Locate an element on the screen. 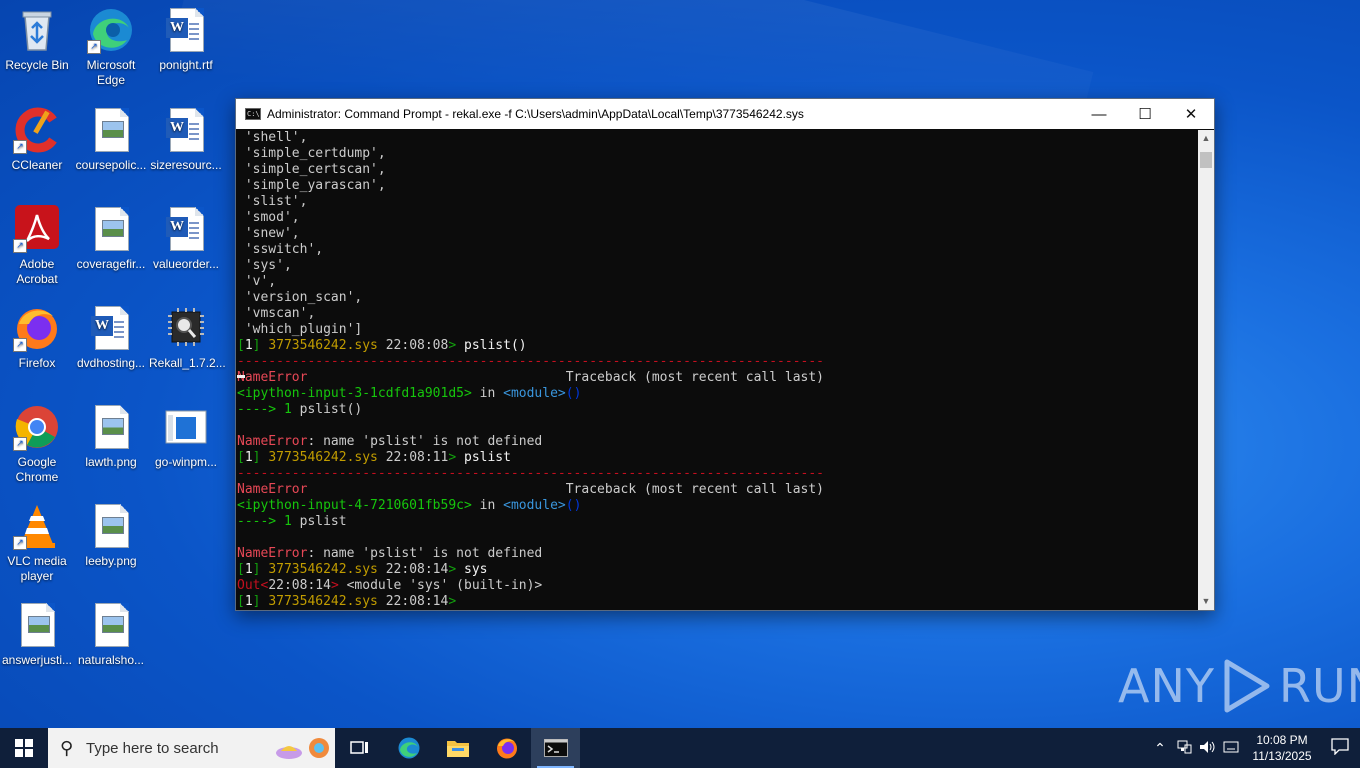 The image size is (1360, 768). terminal-line: 'sys', is located at coordinates (717, 266).